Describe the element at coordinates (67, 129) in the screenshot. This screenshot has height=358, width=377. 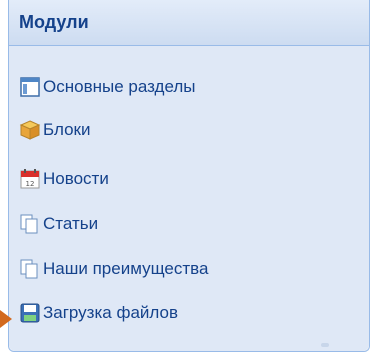
I see `menu-item-label: Блоки` at that location.